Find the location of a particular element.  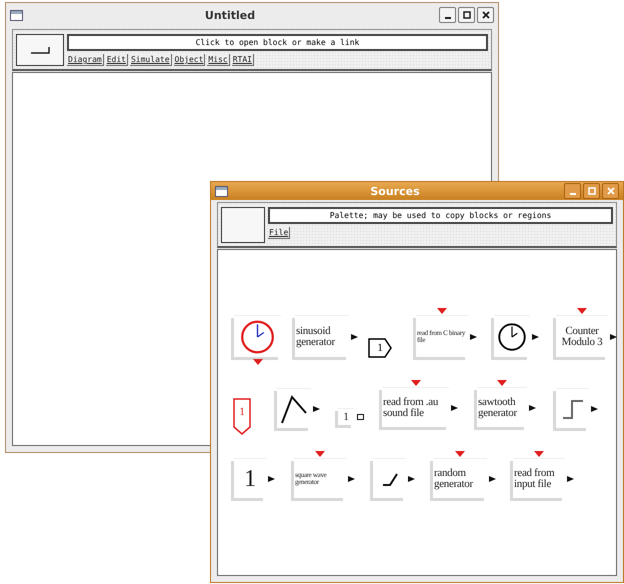

window-title: Sources is located at coordinates (395, 191).